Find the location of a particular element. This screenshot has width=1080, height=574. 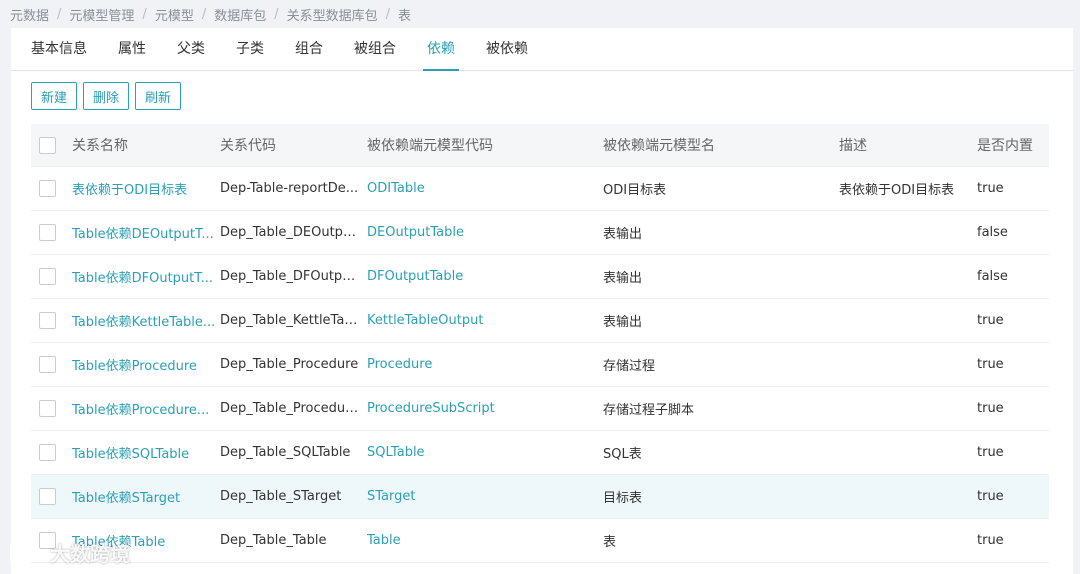

header-relation-code: 关系代码 is located at coordinates (293, 145).